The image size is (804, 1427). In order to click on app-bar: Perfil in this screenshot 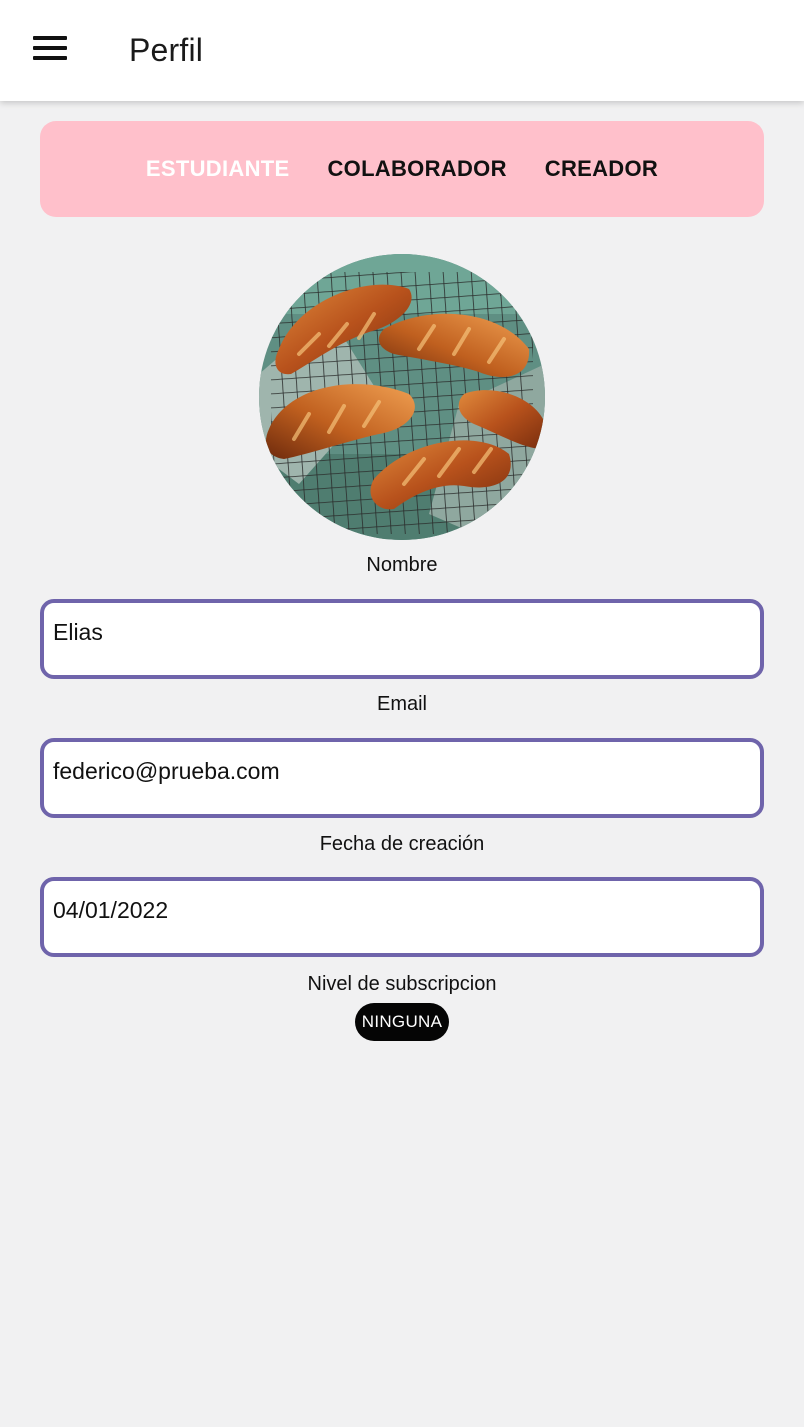, I will do `click(402, 50)`.